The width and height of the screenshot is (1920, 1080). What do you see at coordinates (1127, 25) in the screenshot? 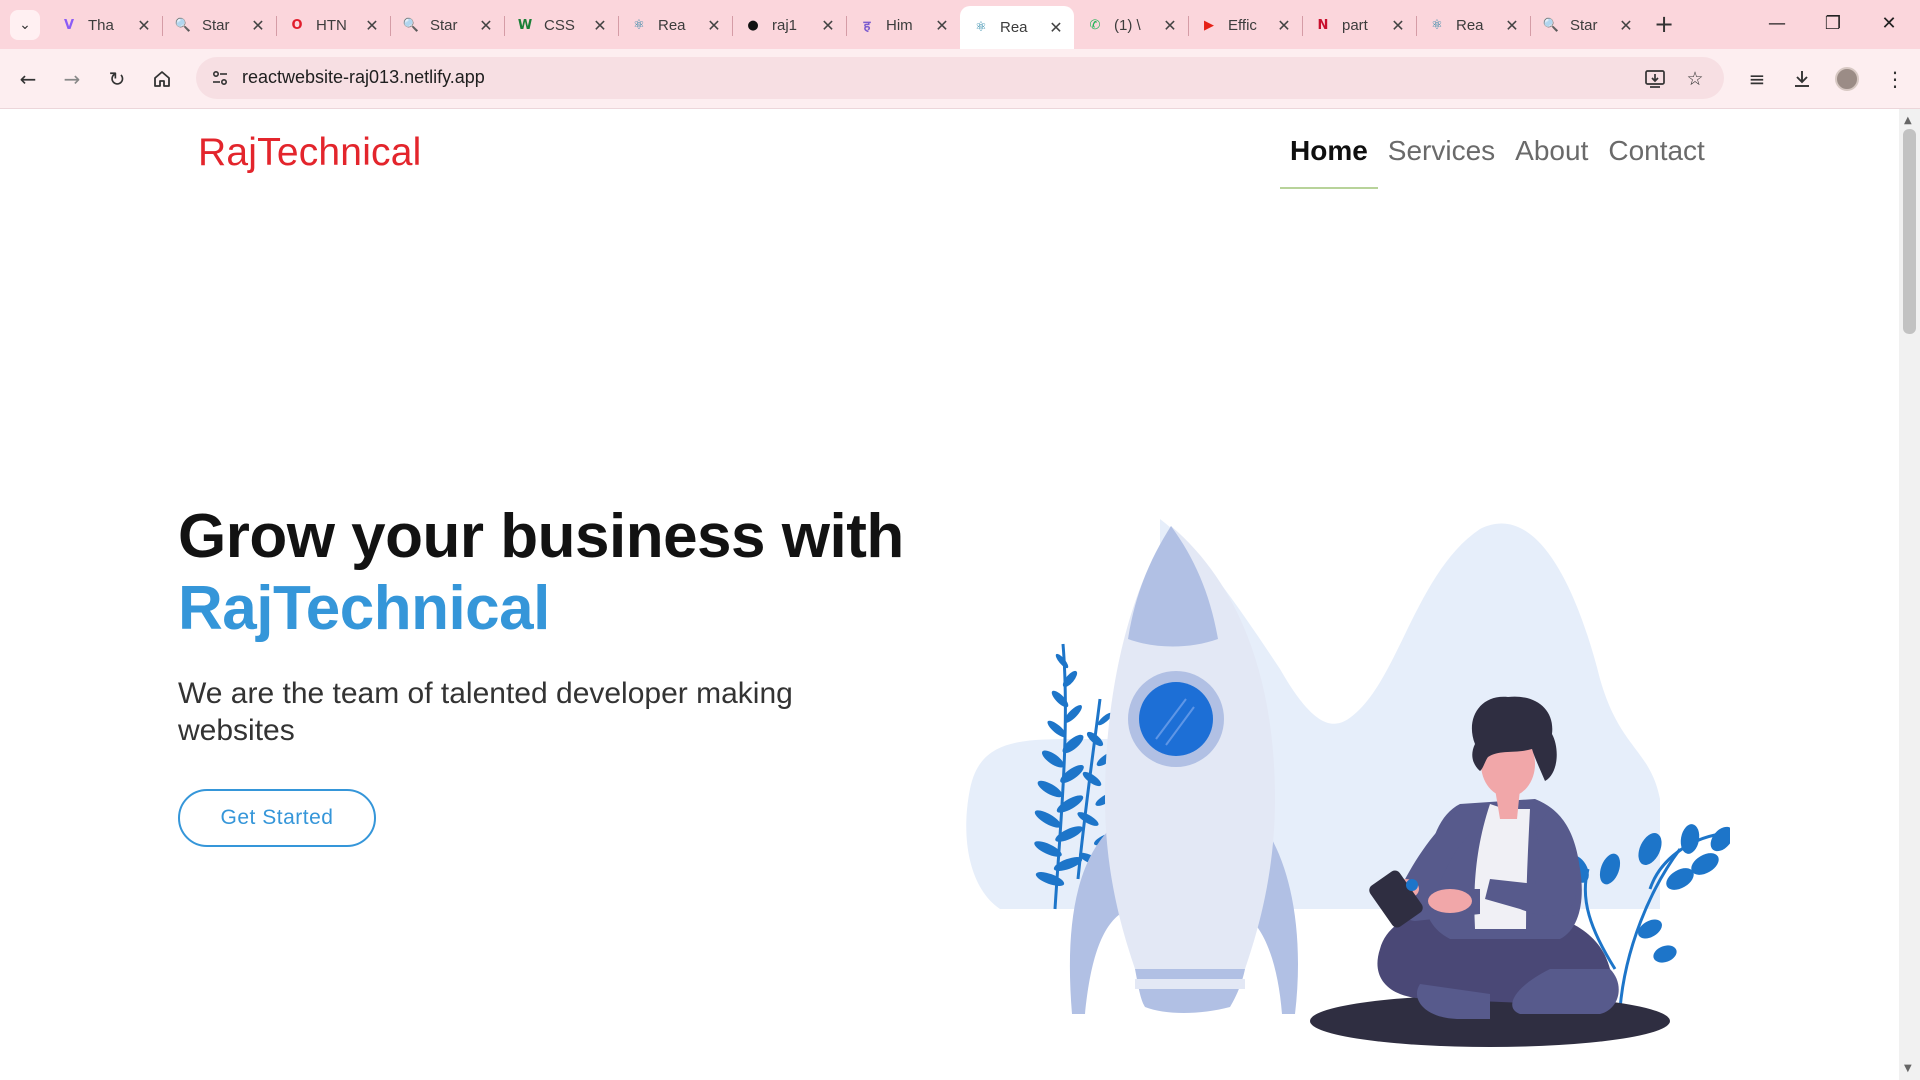
I see `tab-title: (1) \` at bounding box center [1127, 25].